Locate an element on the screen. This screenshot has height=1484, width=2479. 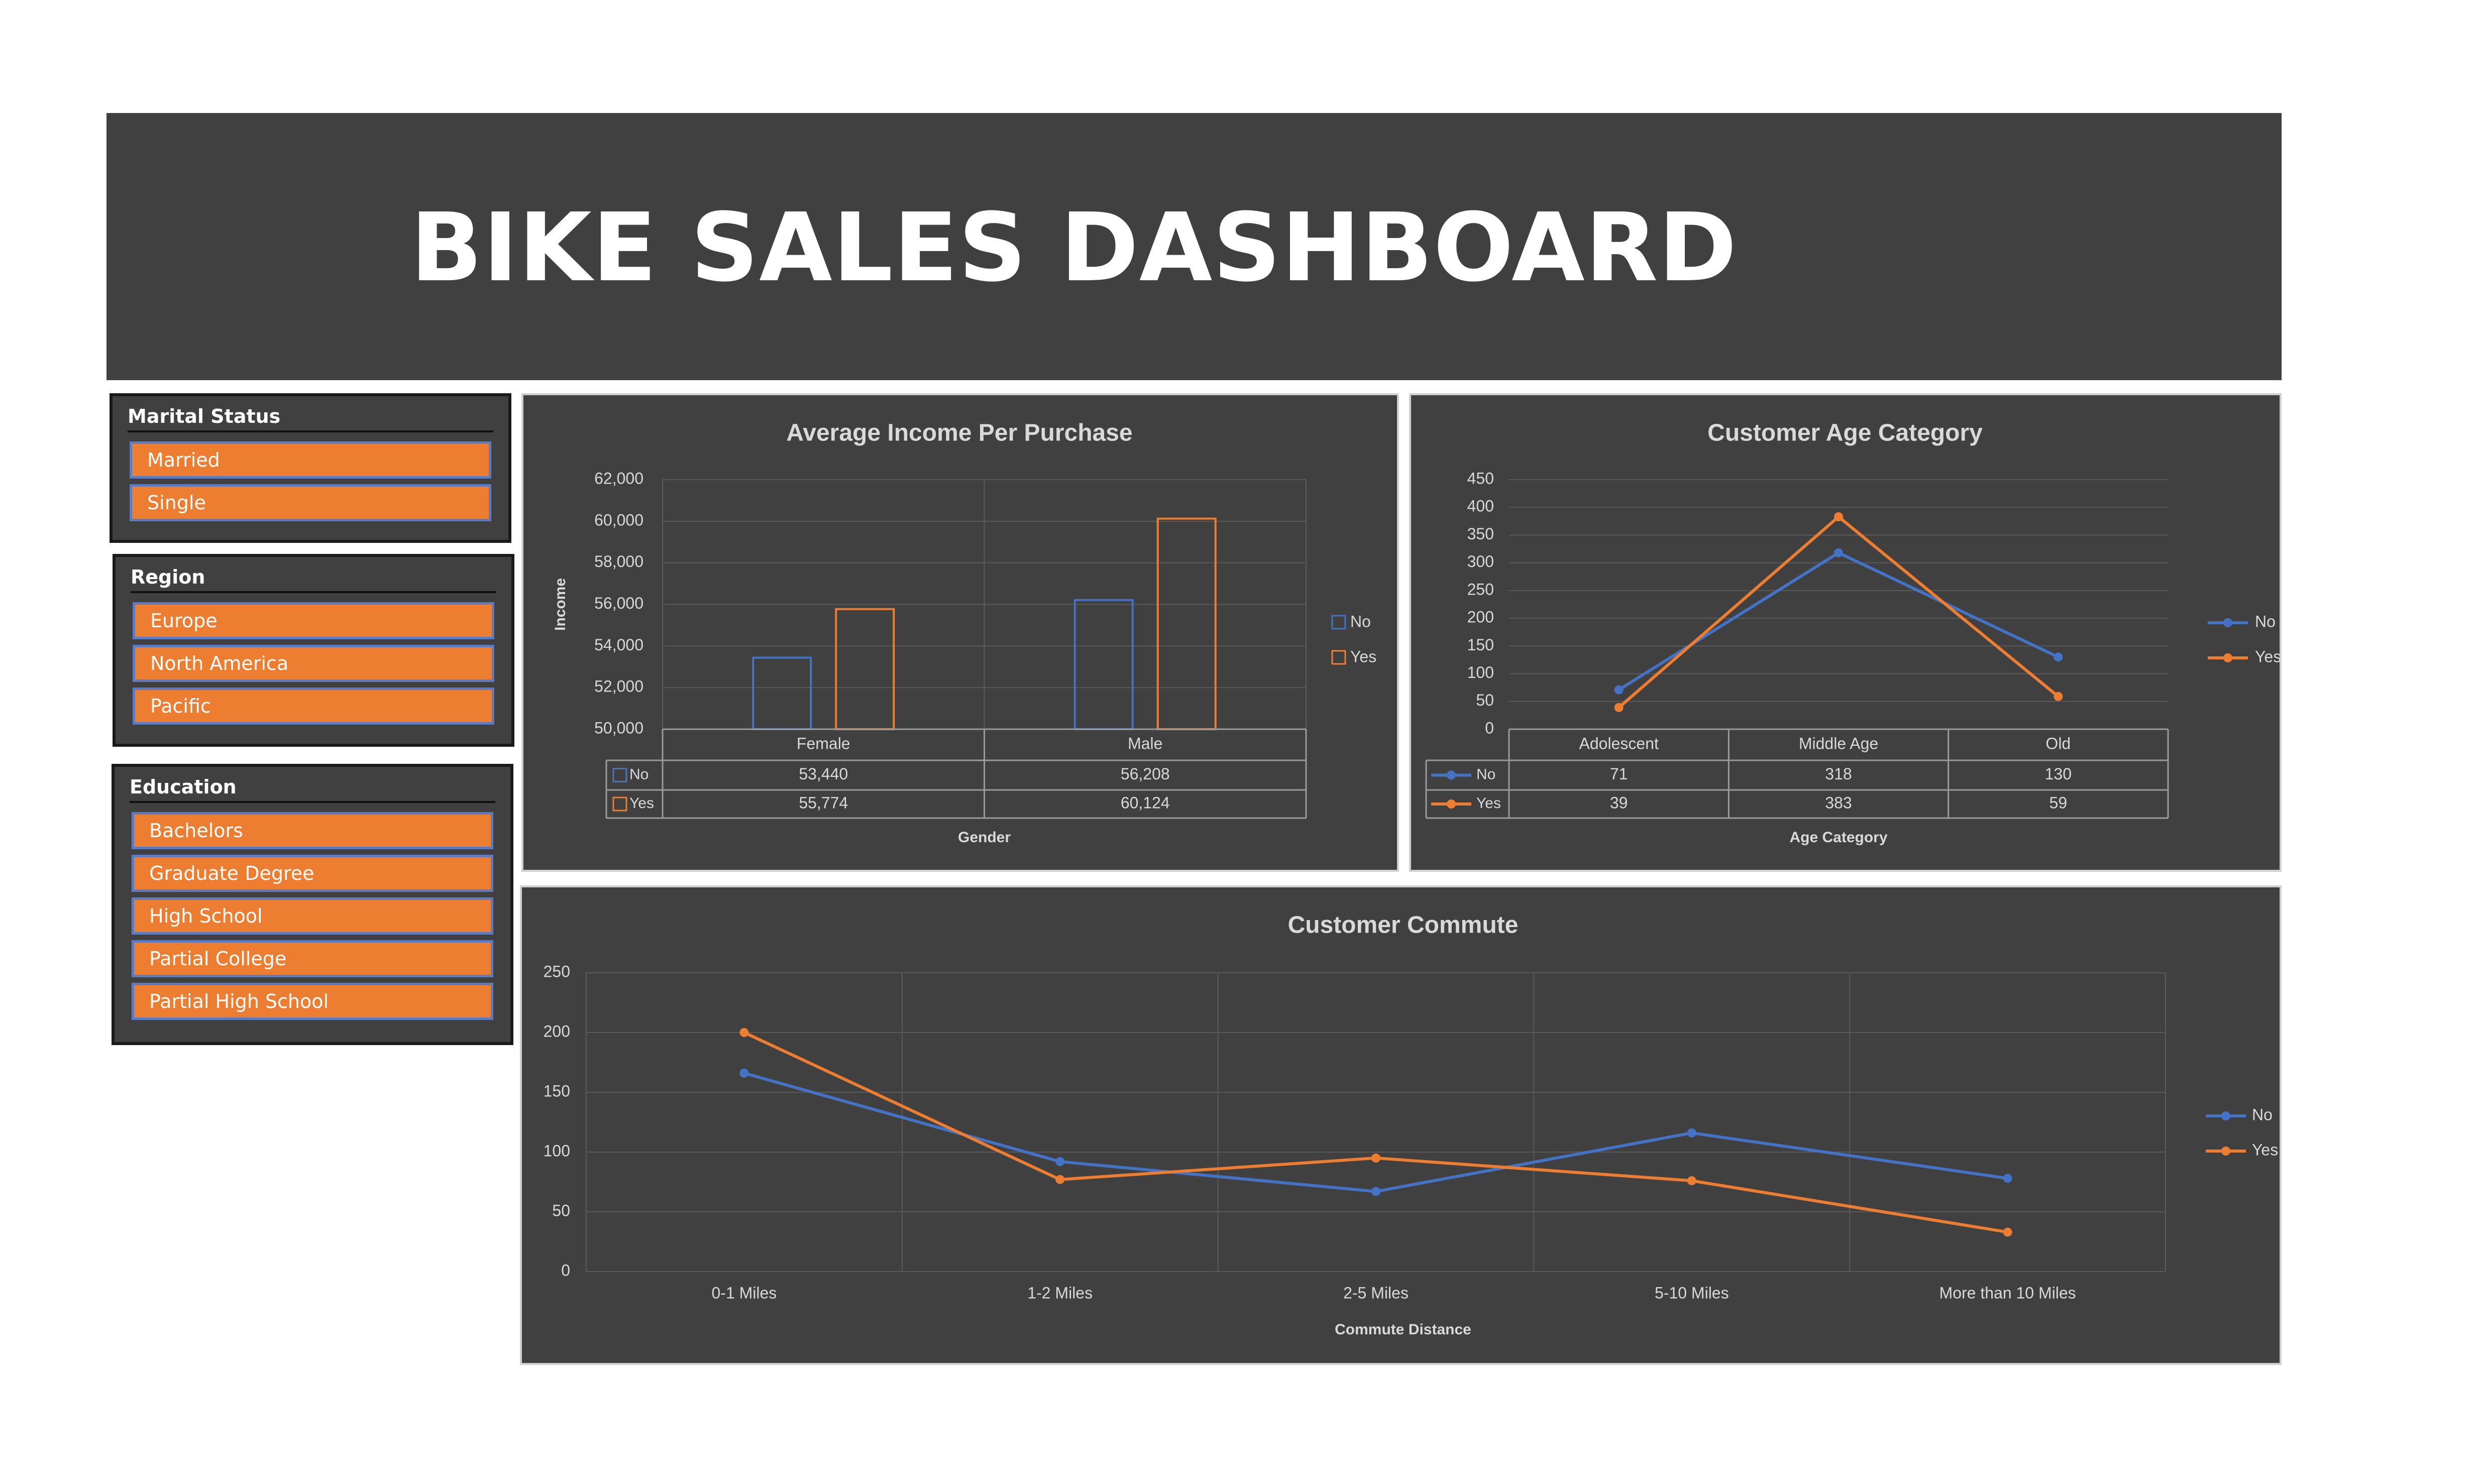
y-tick-label: 100 is located at coordinates (1481, 672).